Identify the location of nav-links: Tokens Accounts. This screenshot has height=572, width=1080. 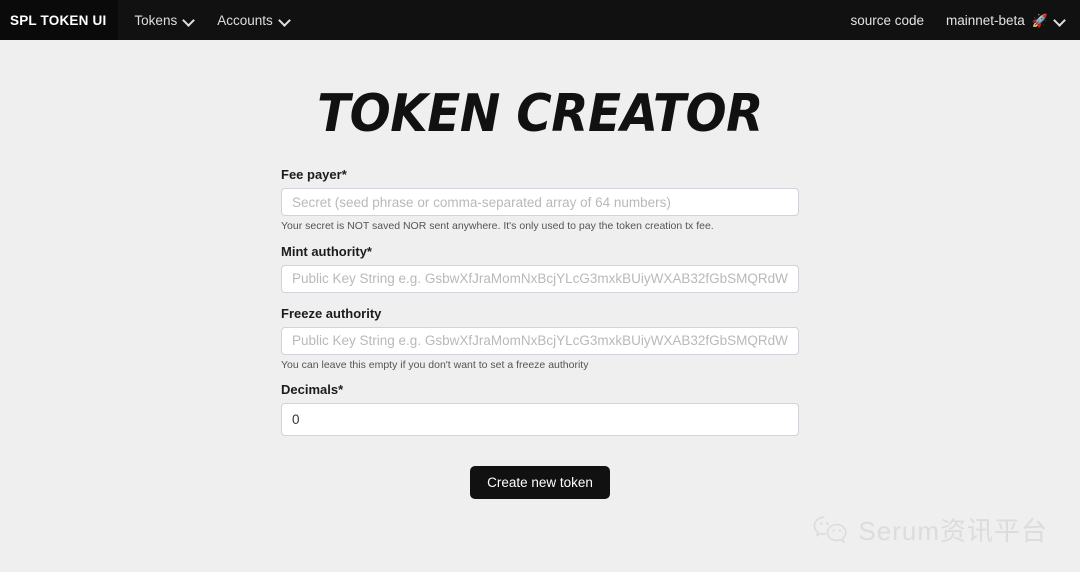
(212, 20).